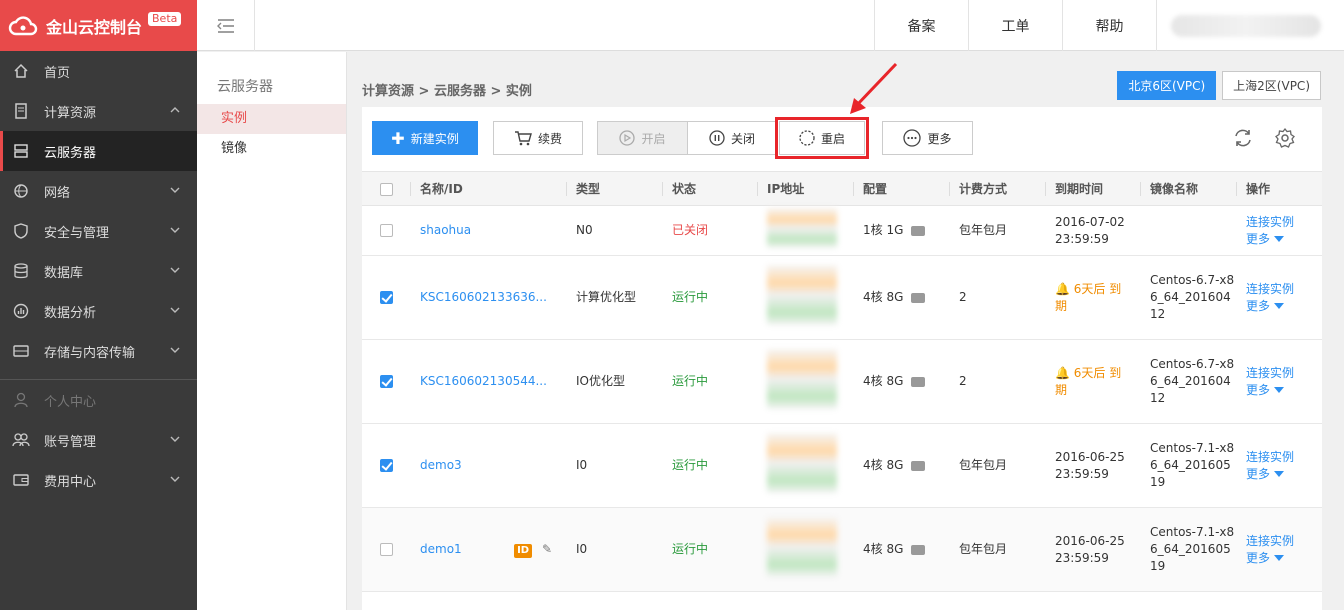  Describe the element at coordinates (1258, 557) in the screenshot. I see `row-more-label: 更多` at that location.